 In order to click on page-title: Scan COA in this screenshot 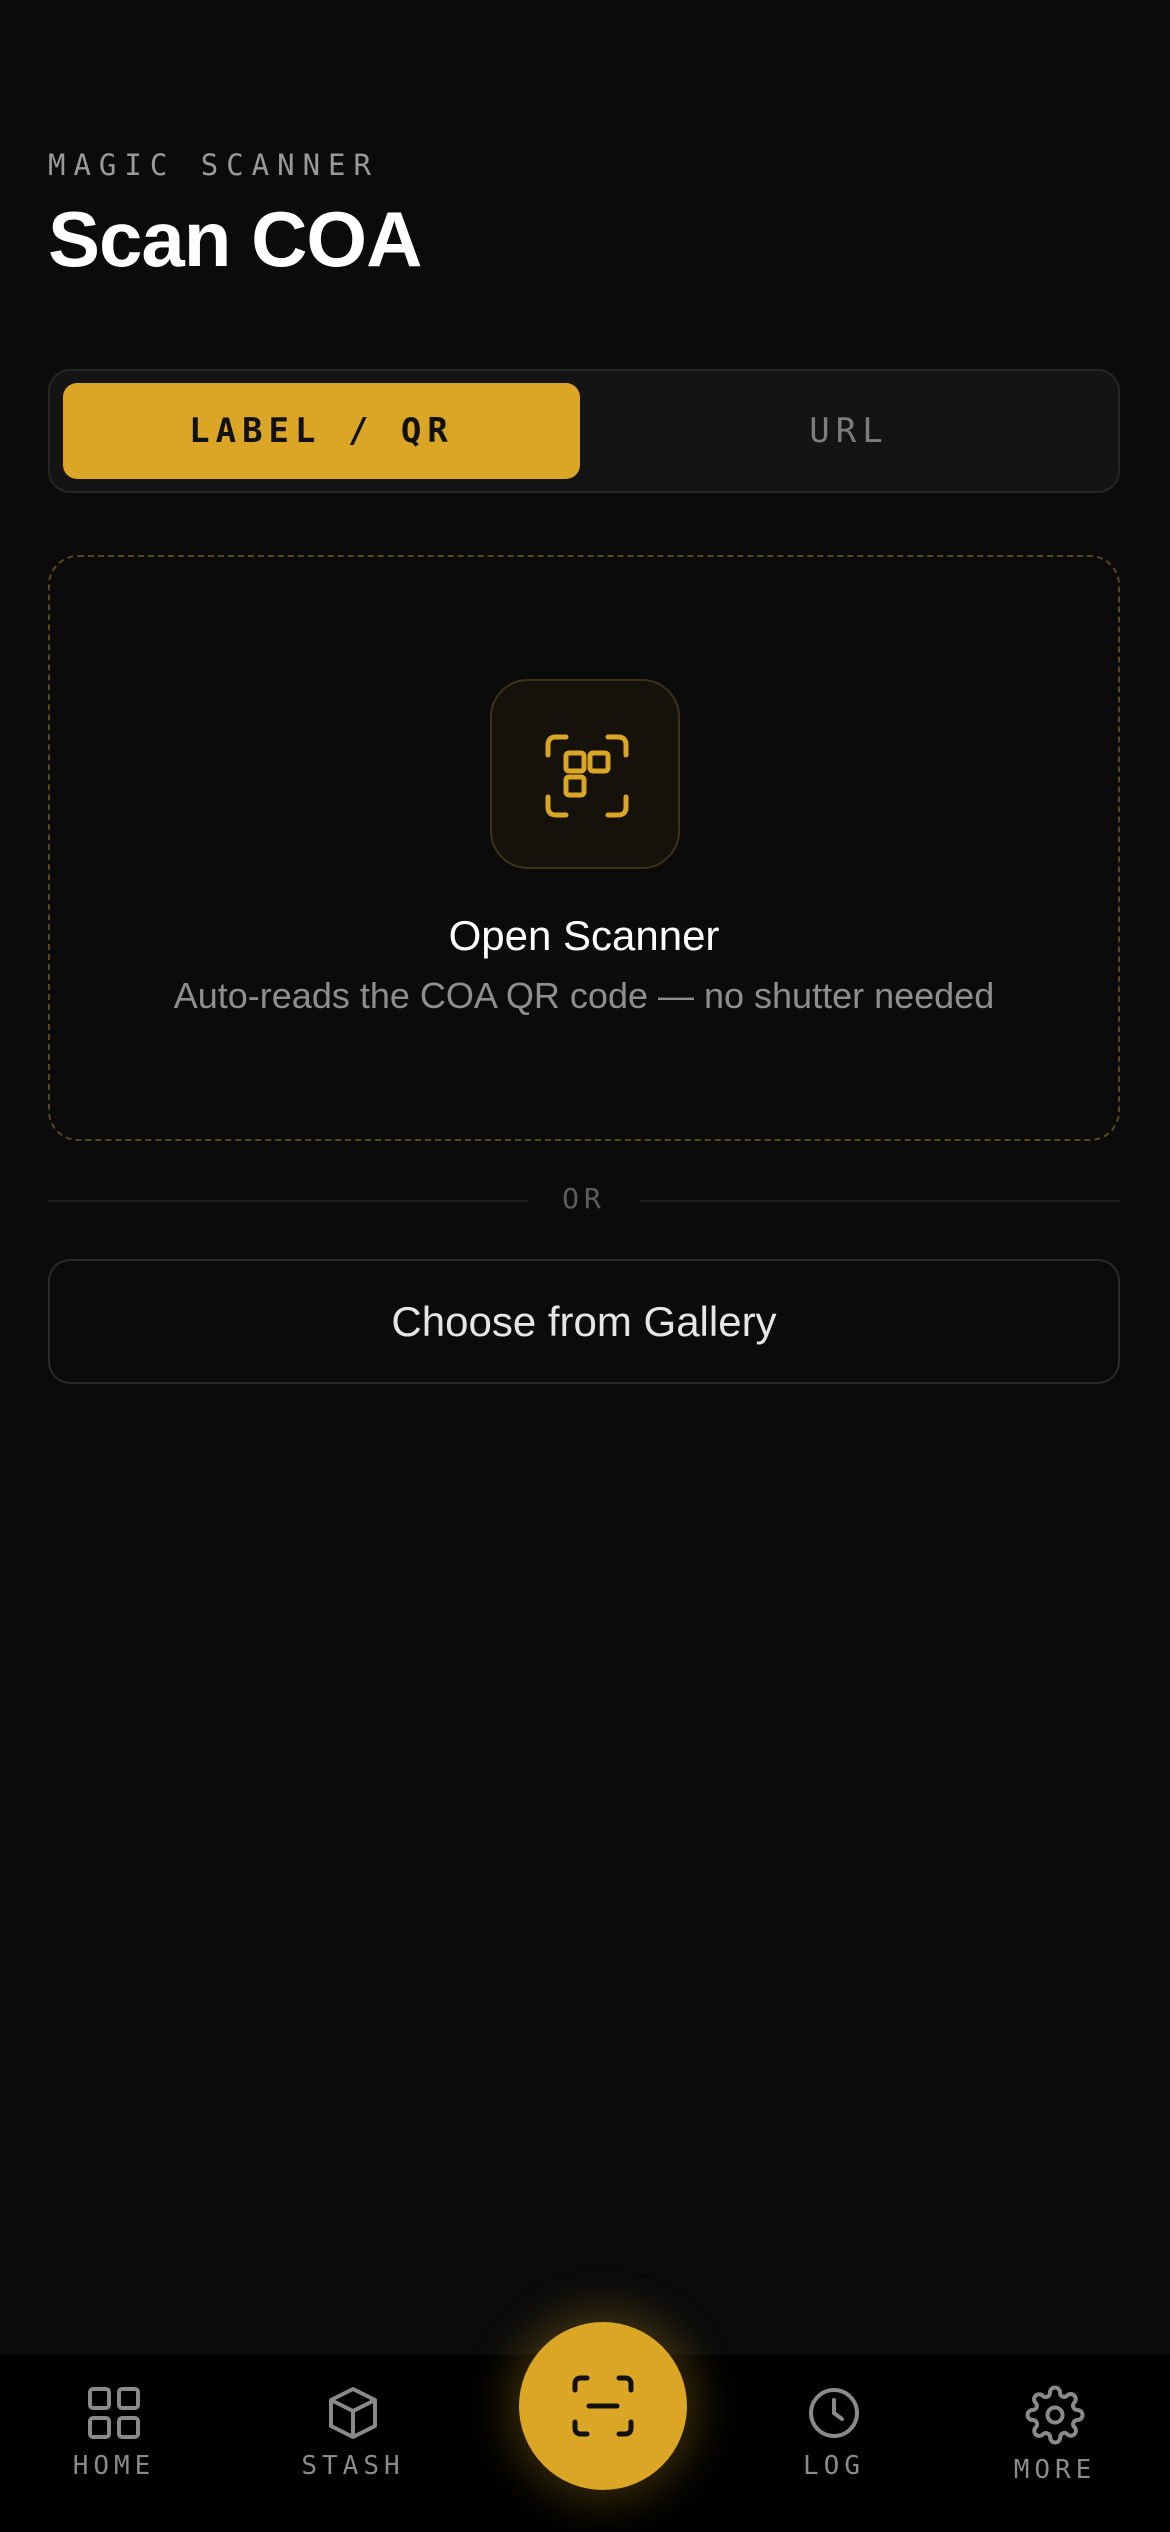, I will do `click(235, 239)`.